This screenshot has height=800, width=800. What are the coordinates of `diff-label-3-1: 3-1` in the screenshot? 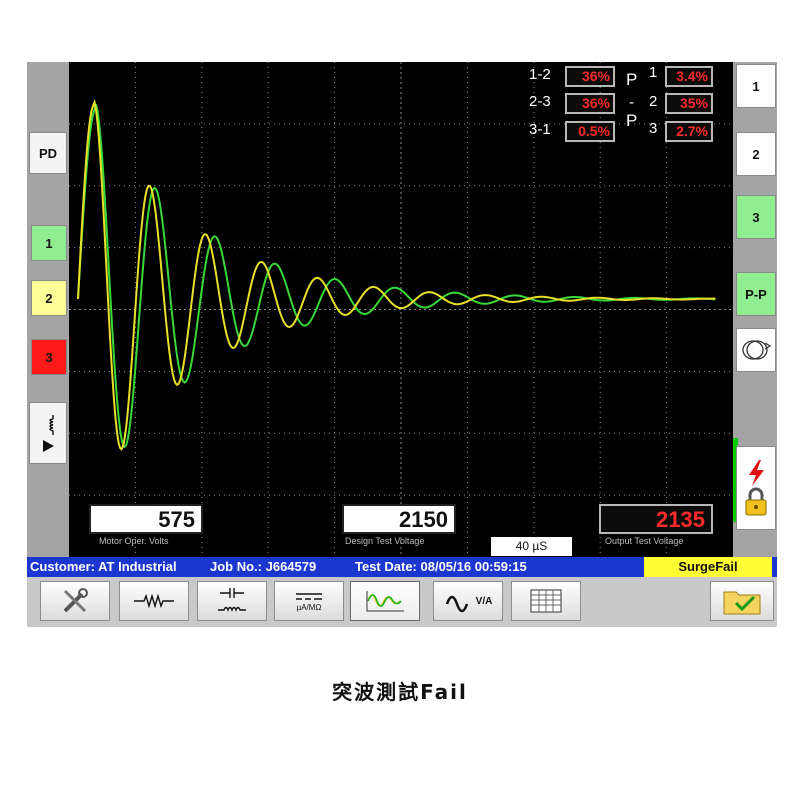 It's located at (540, 129).